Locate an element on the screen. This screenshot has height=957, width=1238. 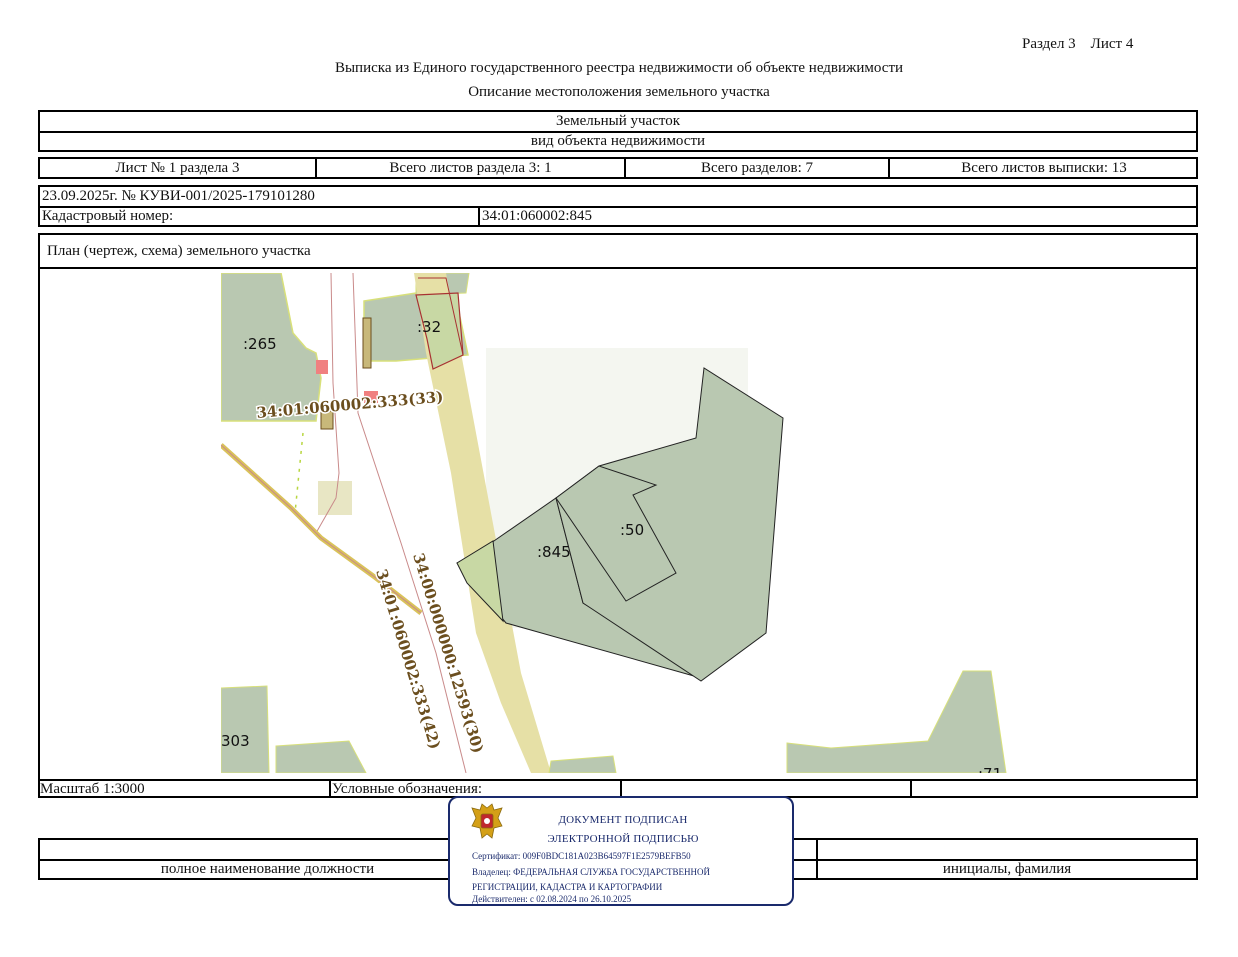
cadastral-label: Кадастровый номер: is located at coordinates (108, 216).